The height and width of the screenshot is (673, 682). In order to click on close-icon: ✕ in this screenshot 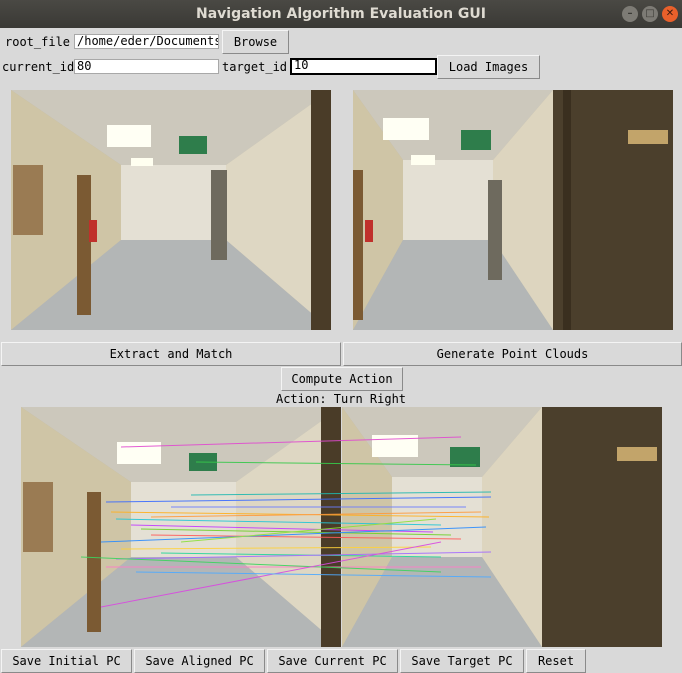, I will do `click(670, 13)`.